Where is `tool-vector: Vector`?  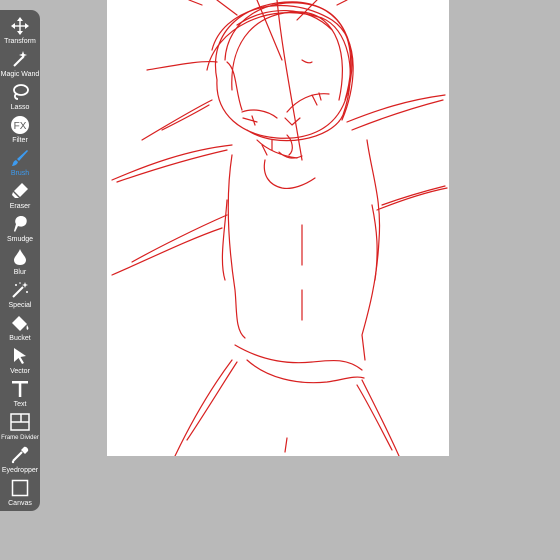
tool-vector: Vector is located at coordinates (20, 362).